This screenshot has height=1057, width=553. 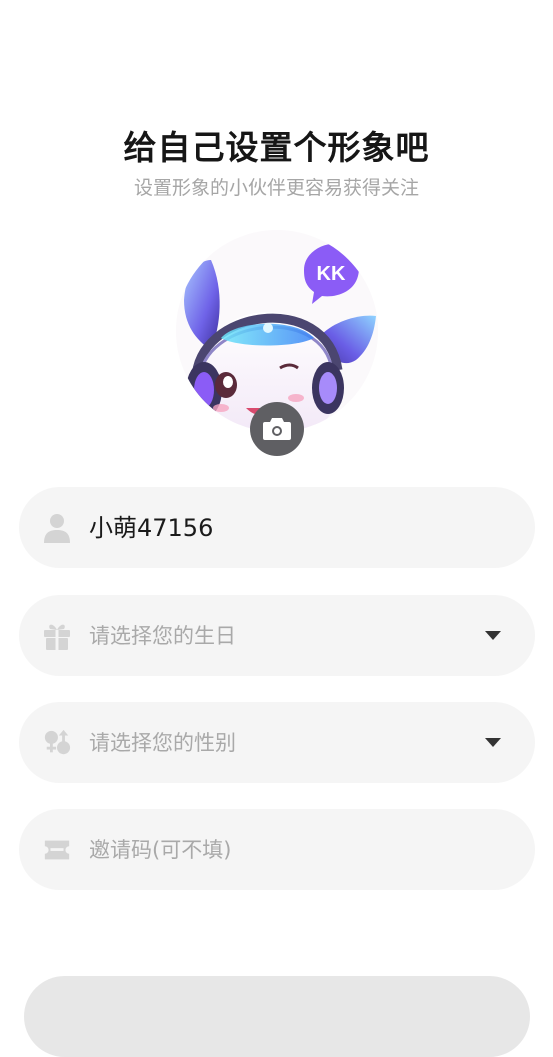 I want to click on camera-icon, so click(x=277, y=429).